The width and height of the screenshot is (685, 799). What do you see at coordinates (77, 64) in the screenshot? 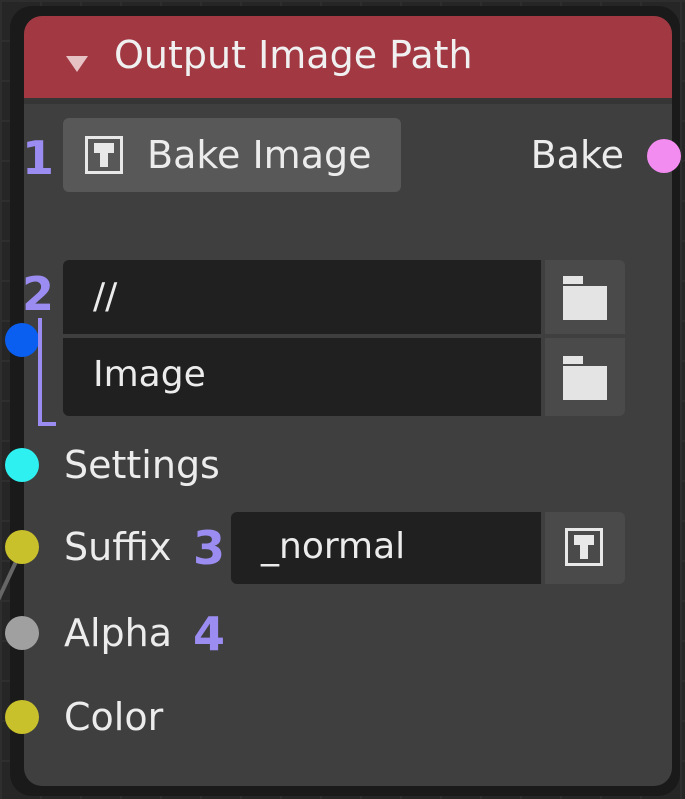
I see `collapse-arrow-icon` at bounding box center [77, 64].